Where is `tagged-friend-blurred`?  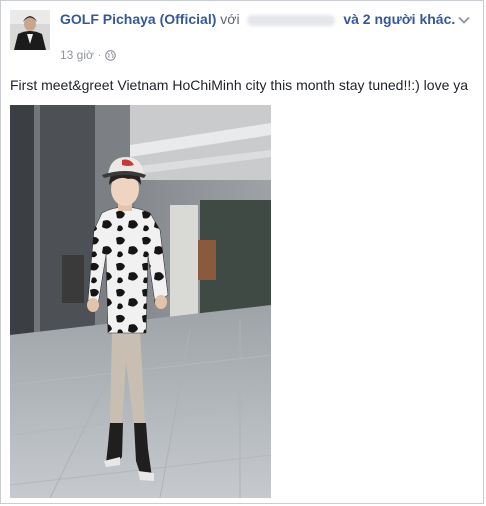
tagged-friend-blurred is located at coordinates (291, 20).